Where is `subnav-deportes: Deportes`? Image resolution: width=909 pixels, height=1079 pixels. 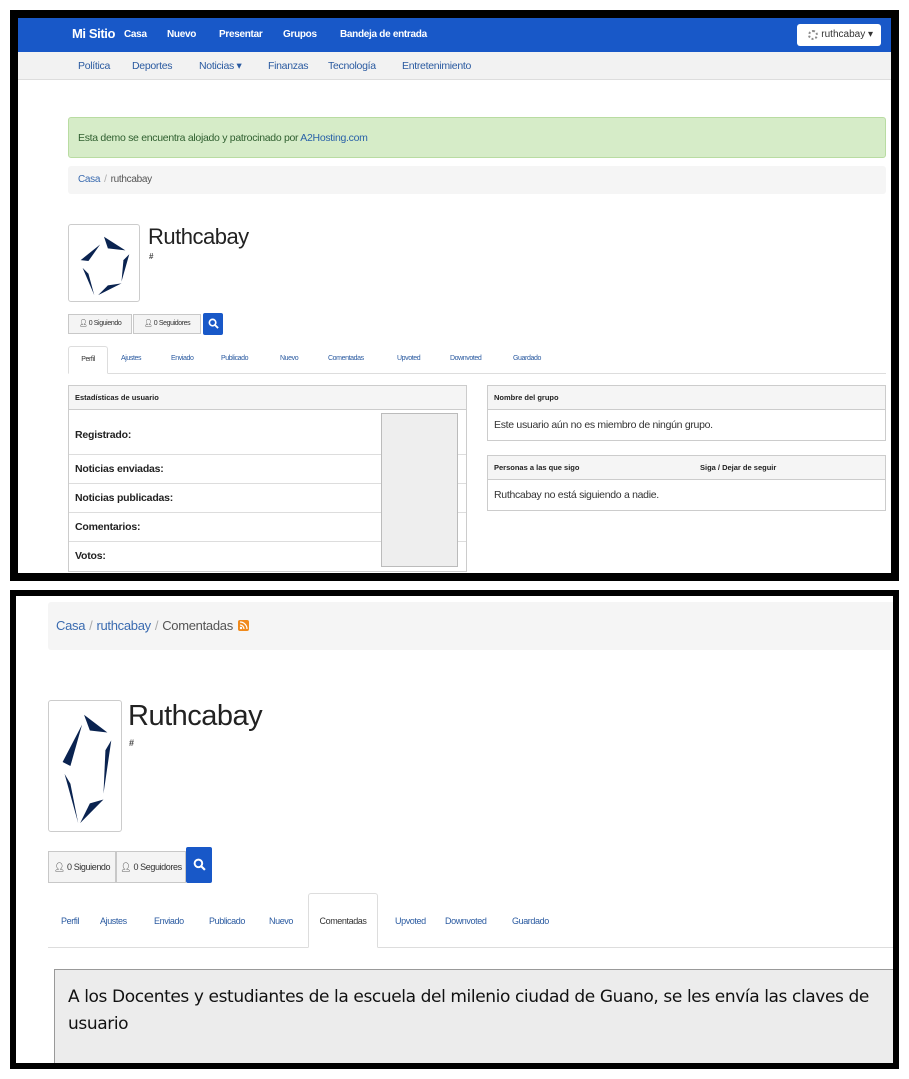 subnav-deportes: Deportes is located at coordinates (152, 66).